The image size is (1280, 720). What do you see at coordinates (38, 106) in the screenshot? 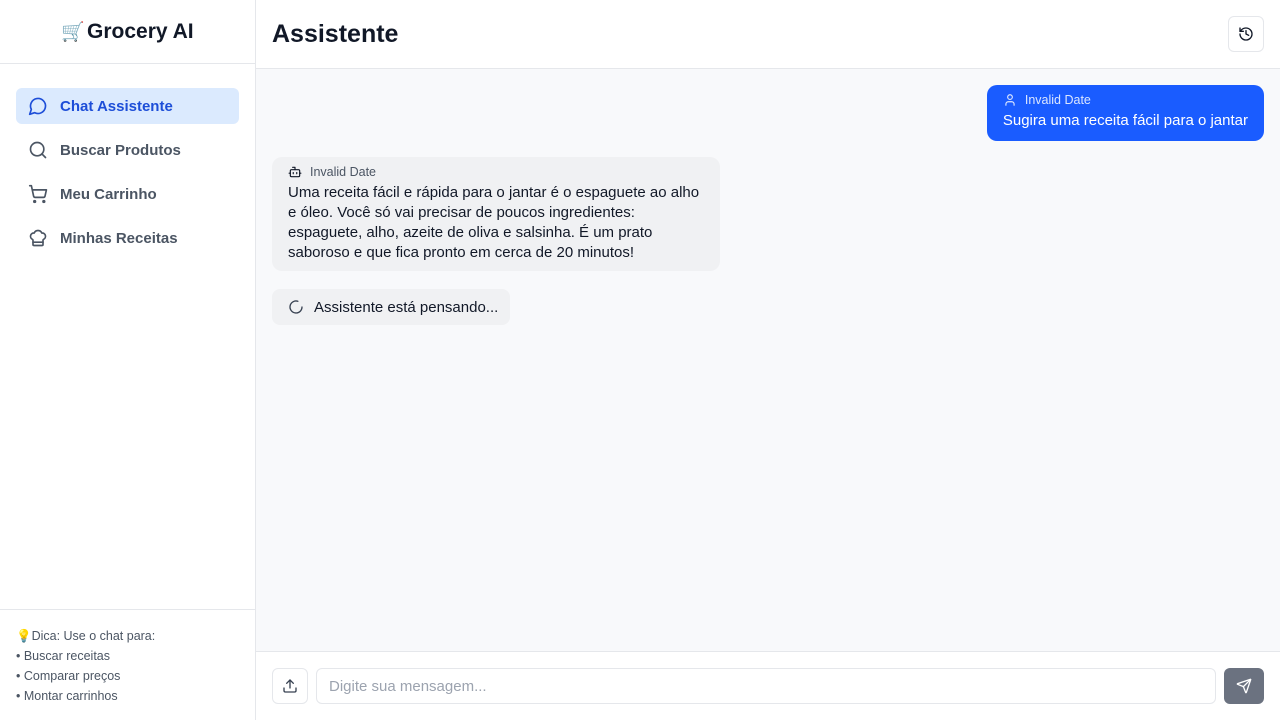
I see `message-circle-icon` at bounding box center [38, 106].